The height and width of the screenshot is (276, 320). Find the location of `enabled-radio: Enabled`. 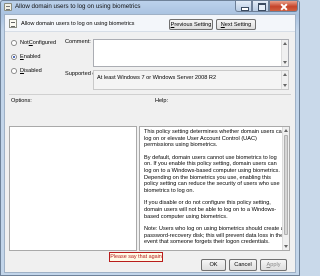

enabled-radio: Enabled is located at coordinates (26, 57).